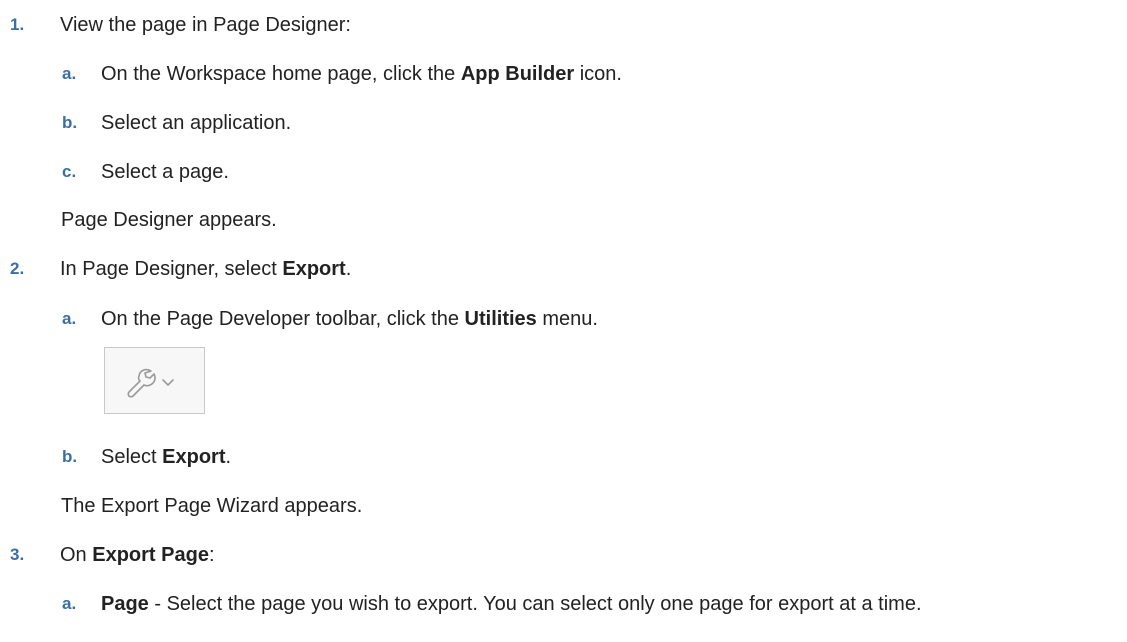 The image size is (1127, 642). I want to click on chevron-down-icon, so click(168, 382).